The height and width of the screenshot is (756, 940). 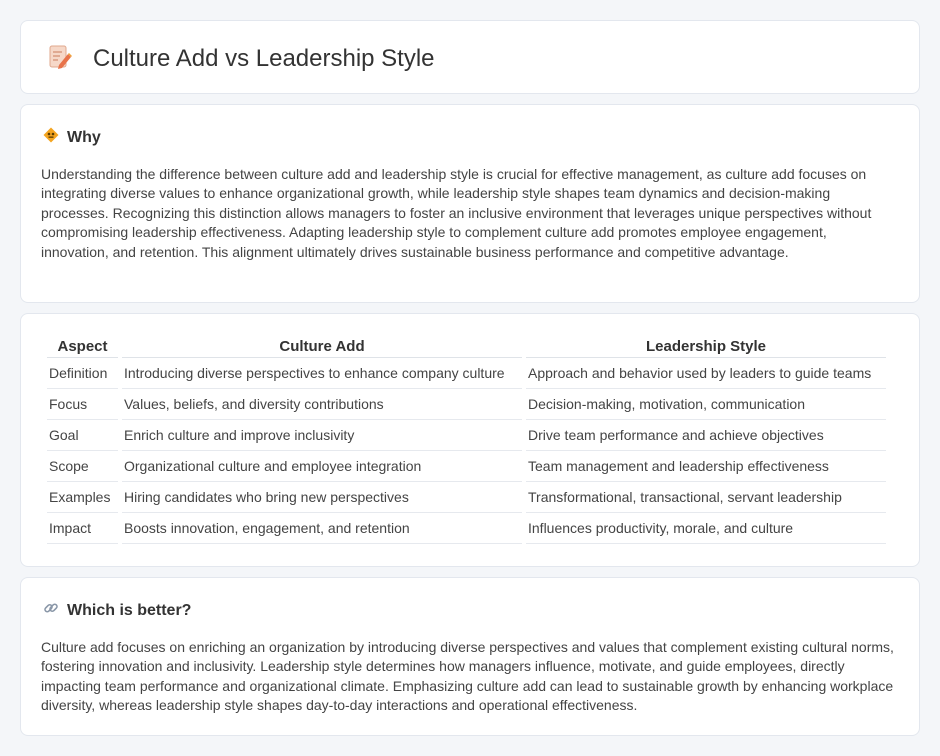 What do you see at coordinates (60, 58) in the screenshot?
I see `edit-document-icon` at bounding box center [60, 58].